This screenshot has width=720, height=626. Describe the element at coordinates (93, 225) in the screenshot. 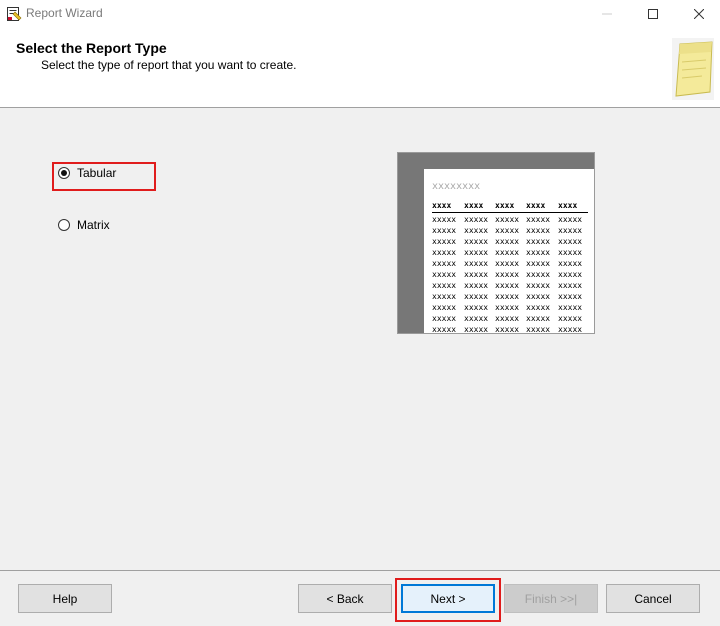

I see `matrix-label: Matrix` at that location.